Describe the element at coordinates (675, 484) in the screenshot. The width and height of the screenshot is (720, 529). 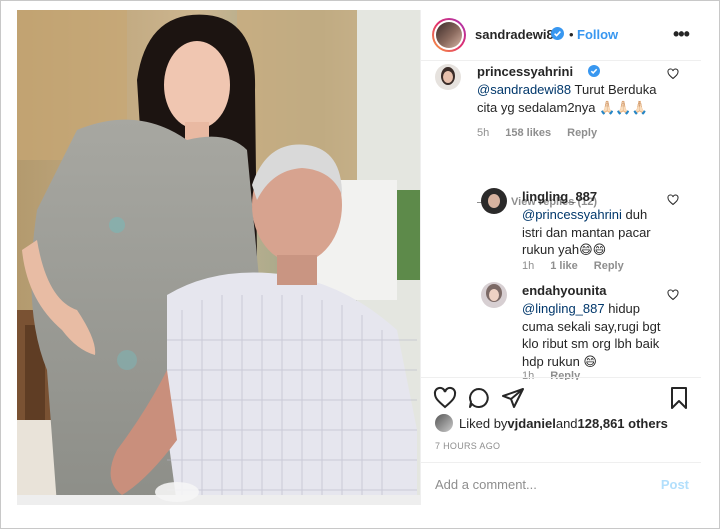
I see `post-comment-button: Post` at that location.